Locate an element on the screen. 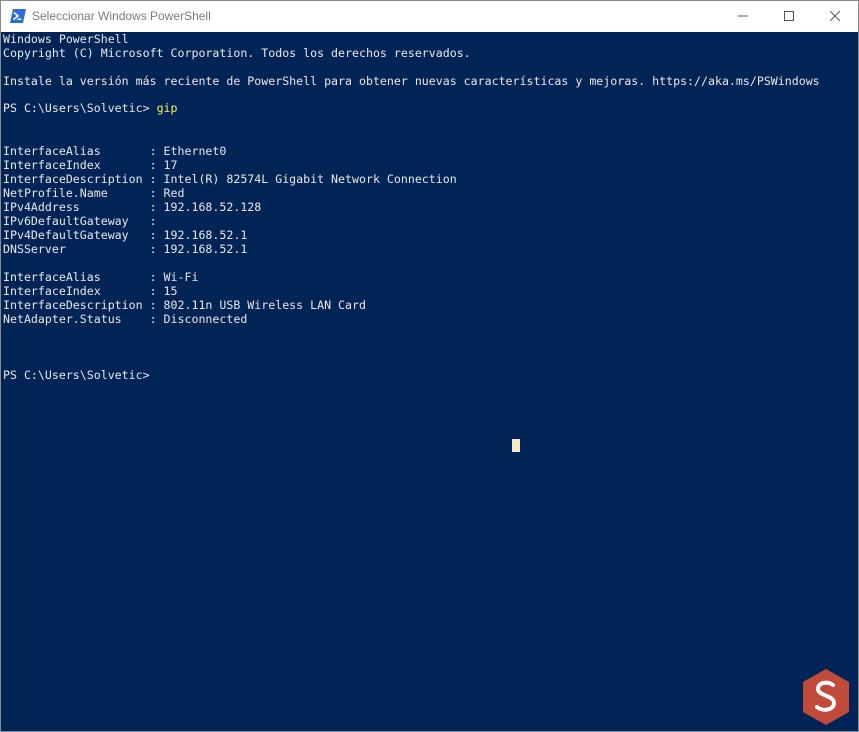 This screenshot has height=732, width=859. output-line: NetAdapter.Status : Disconnected is located at coordinates (125, 319).